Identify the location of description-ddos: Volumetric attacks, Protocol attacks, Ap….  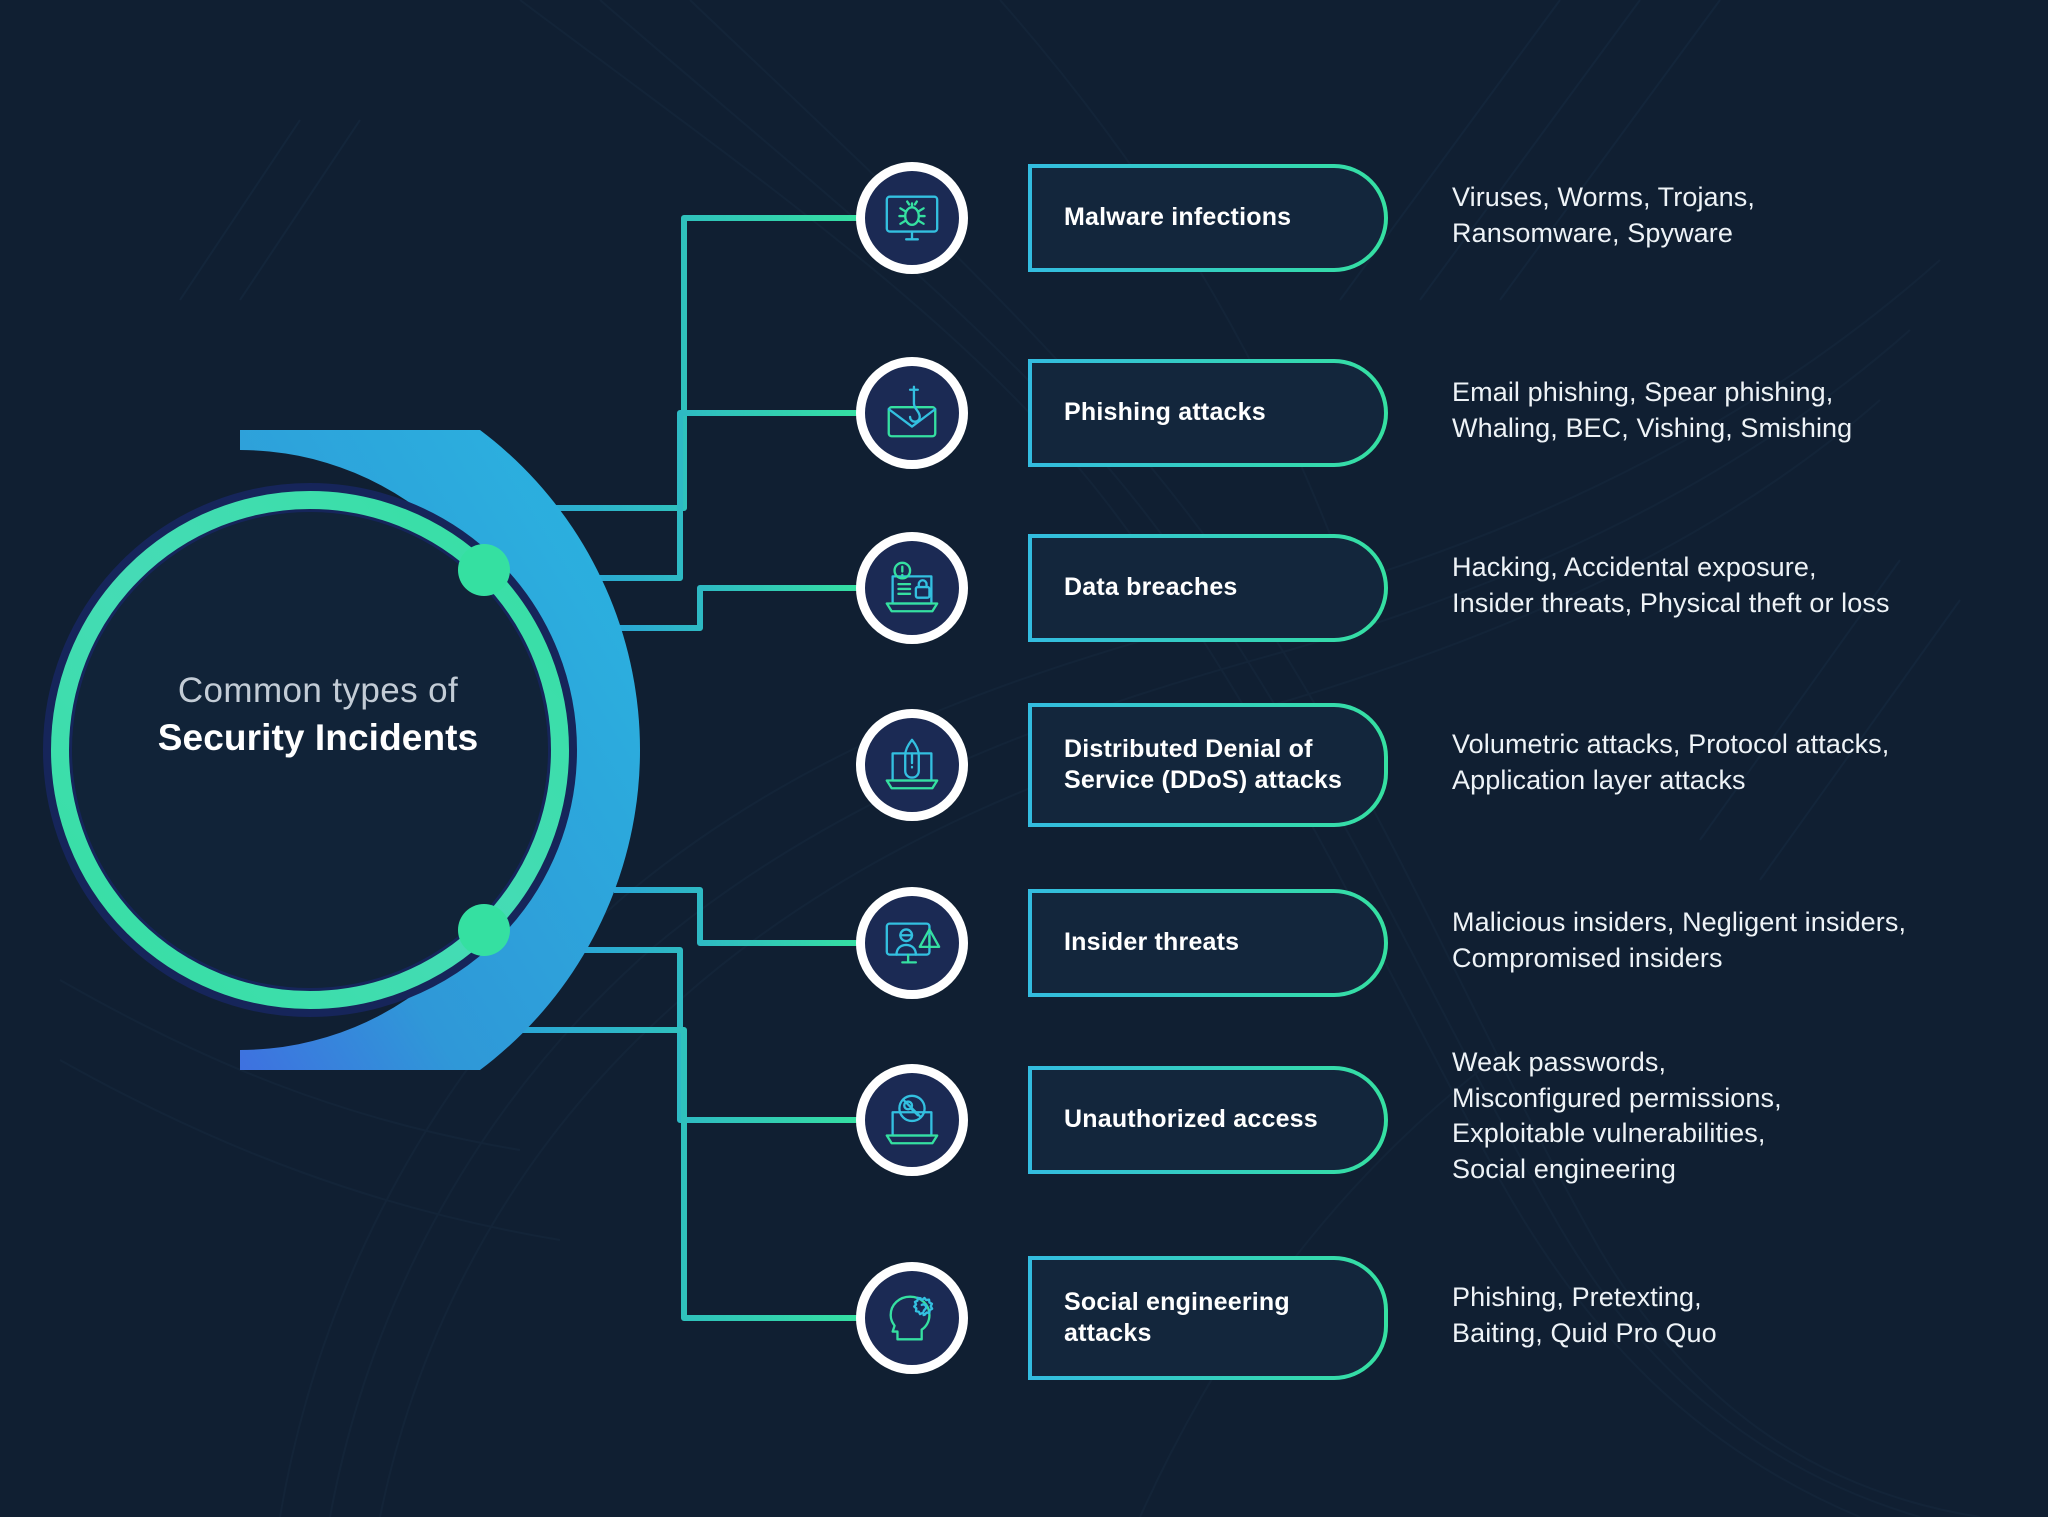
(1671, 762).